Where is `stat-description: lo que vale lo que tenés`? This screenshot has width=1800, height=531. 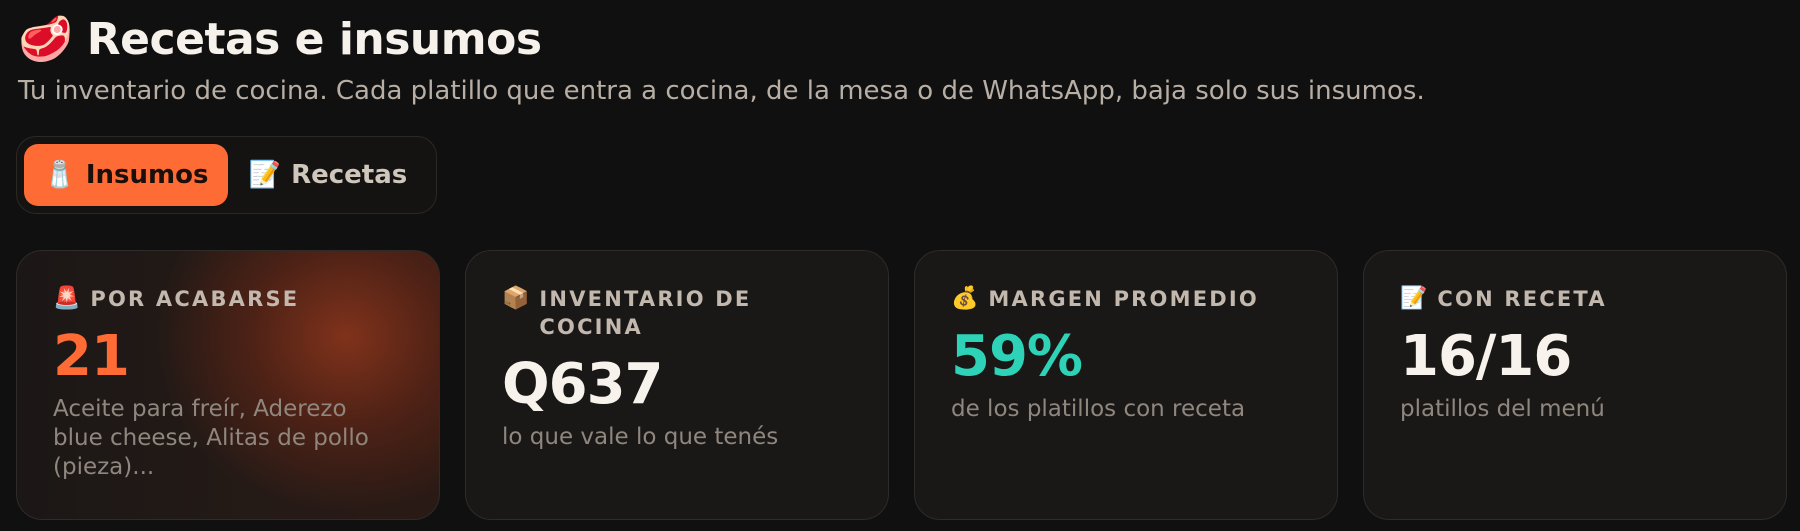 stat-description: lo que vale lo que tenés is located at coordinates (640, 437).